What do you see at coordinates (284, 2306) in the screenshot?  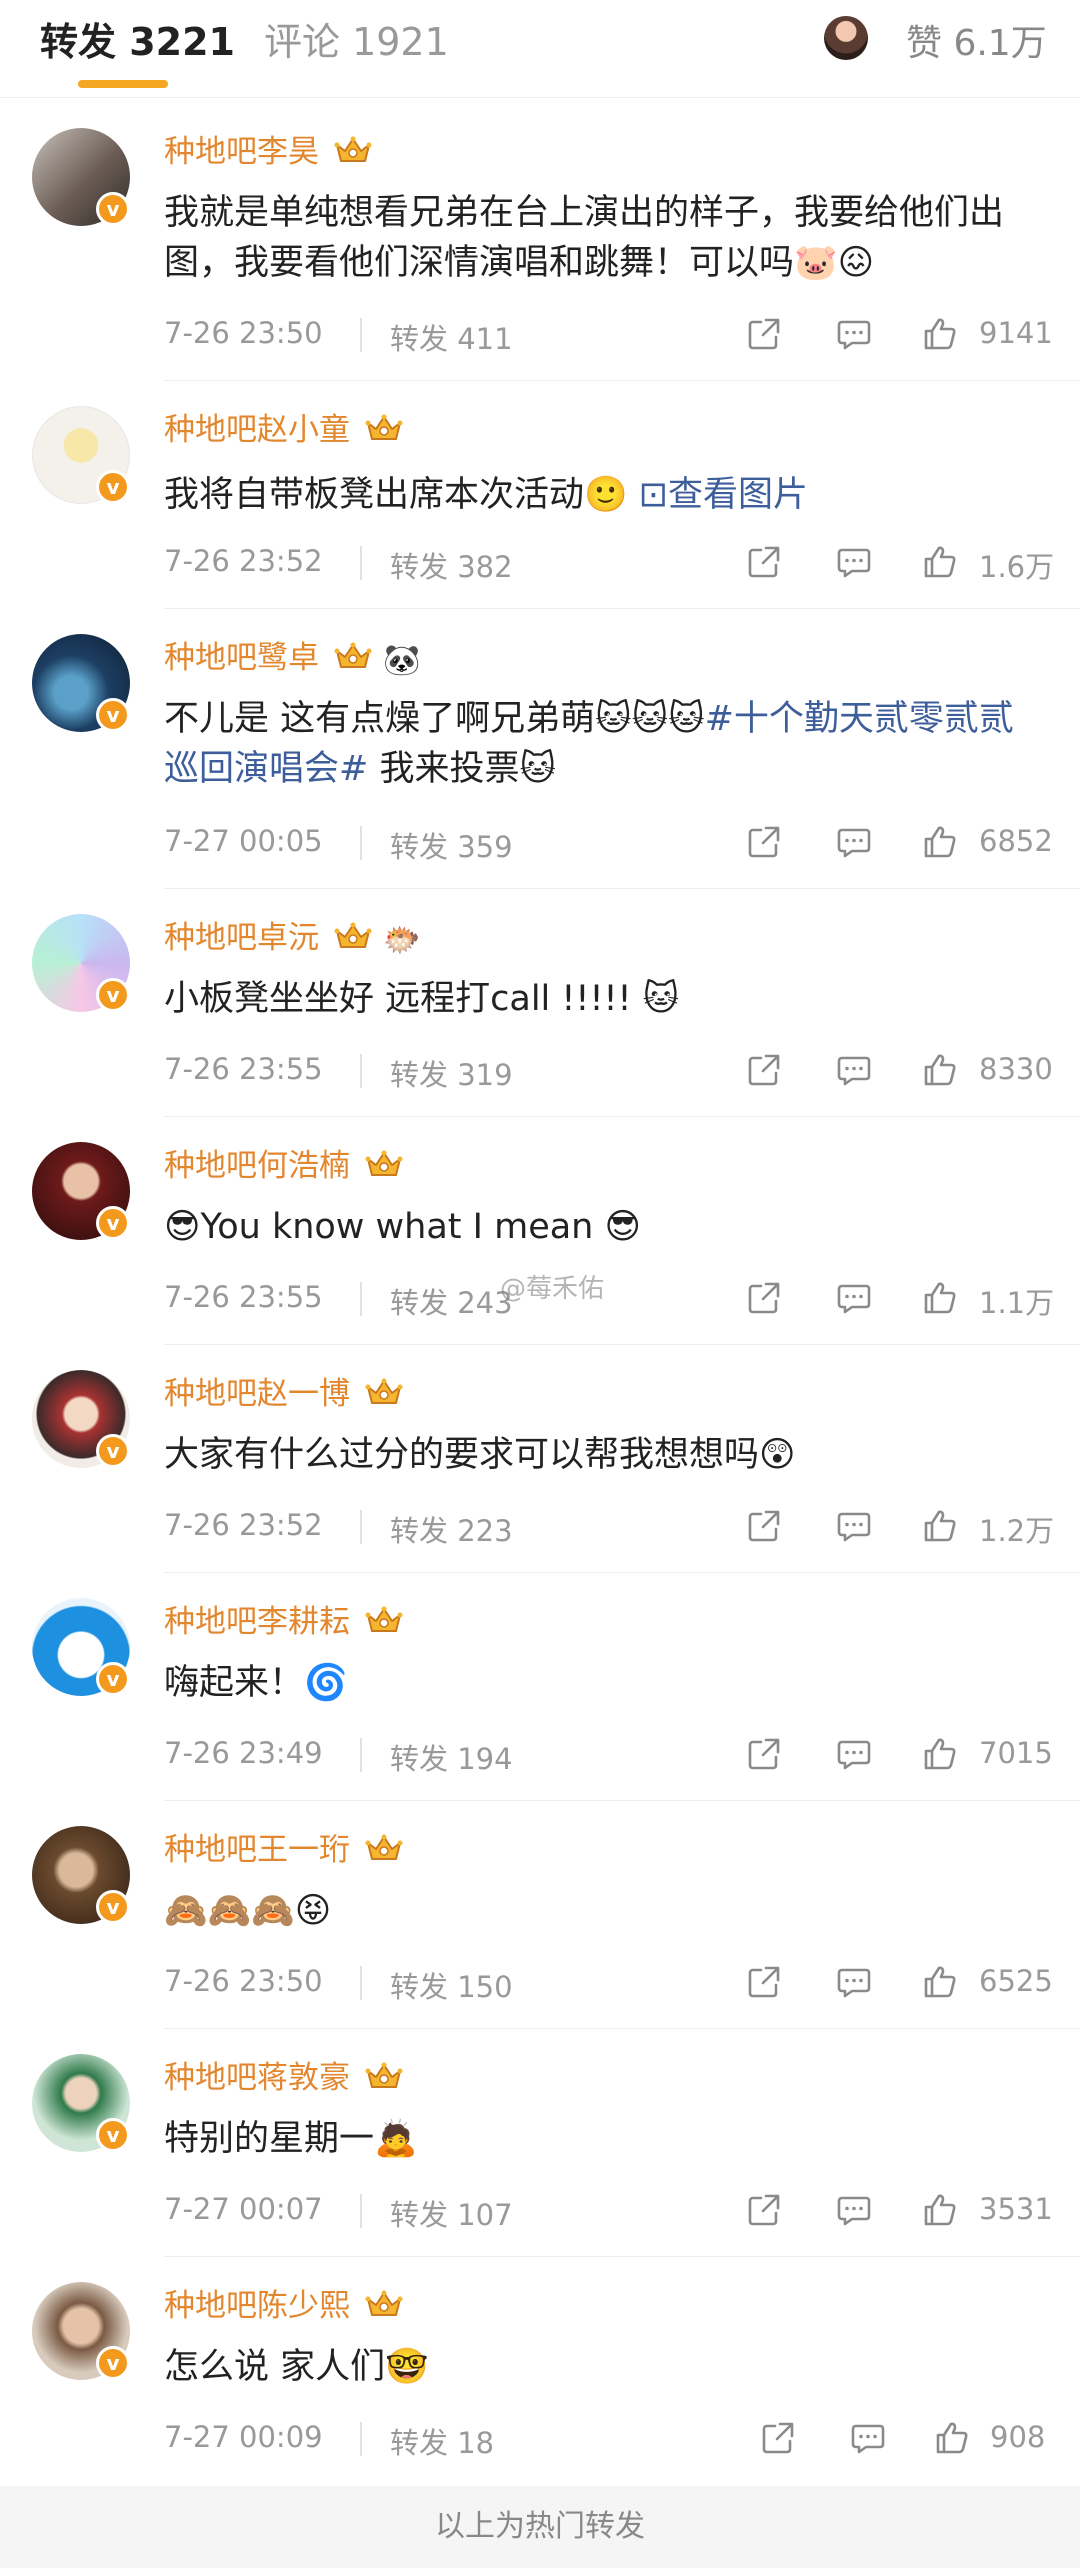 I see `user-name: 种地吧陈少熙` at bounding box center [284, 2306].